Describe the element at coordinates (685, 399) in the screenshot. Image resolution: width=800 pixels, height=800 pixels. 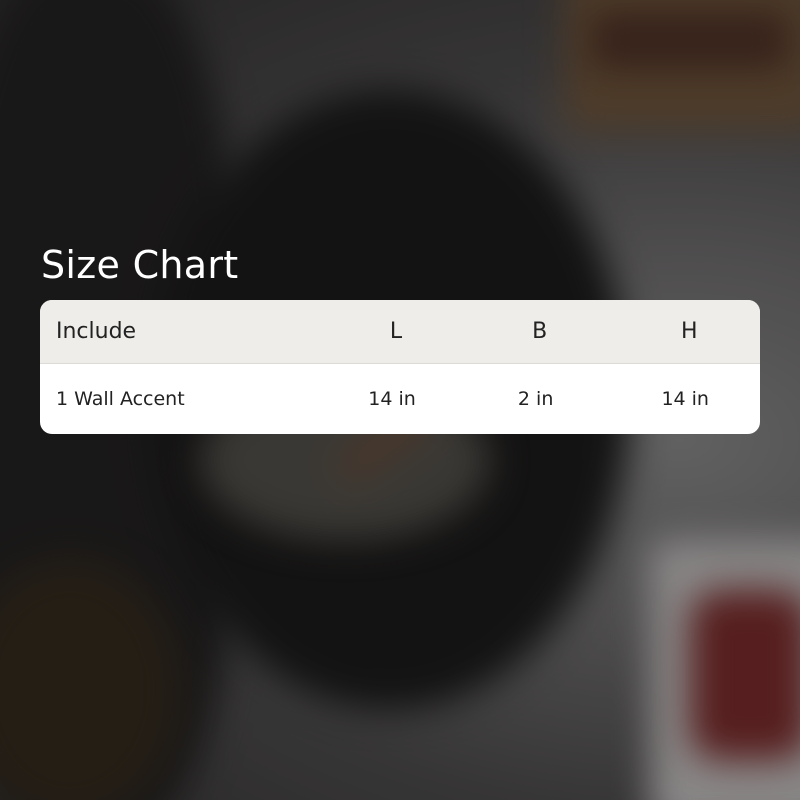
I see `cell-height: 14 in` at that location.